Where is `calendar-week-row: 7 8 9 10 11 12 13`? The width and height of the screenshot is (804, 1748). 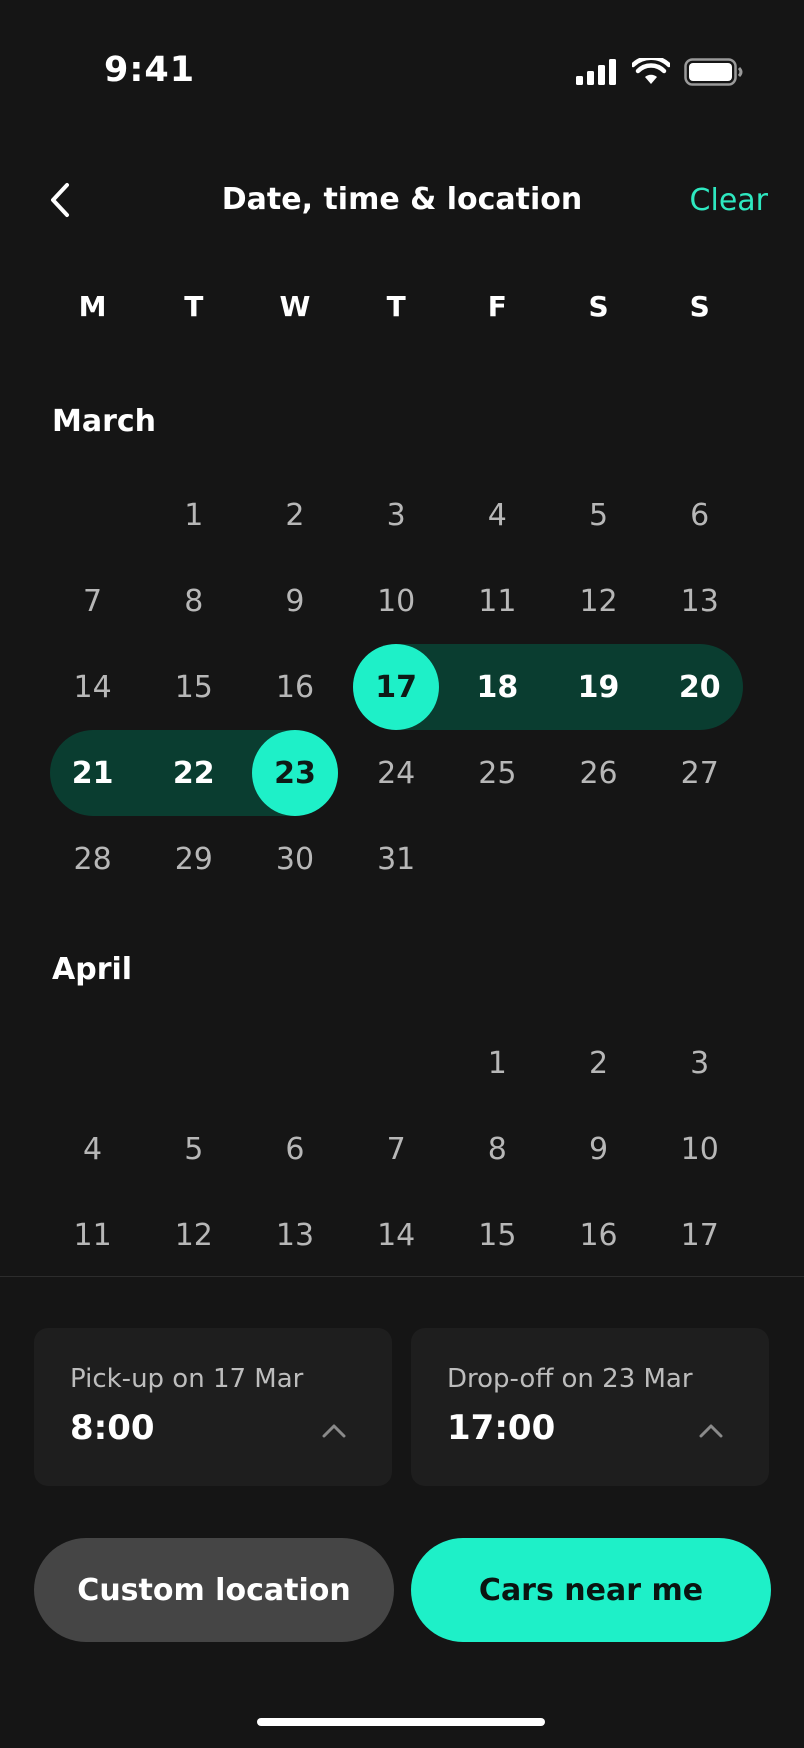 calendar-week-row: 7 8 9 10 11 12 13 is located at coordinates (397, 601).